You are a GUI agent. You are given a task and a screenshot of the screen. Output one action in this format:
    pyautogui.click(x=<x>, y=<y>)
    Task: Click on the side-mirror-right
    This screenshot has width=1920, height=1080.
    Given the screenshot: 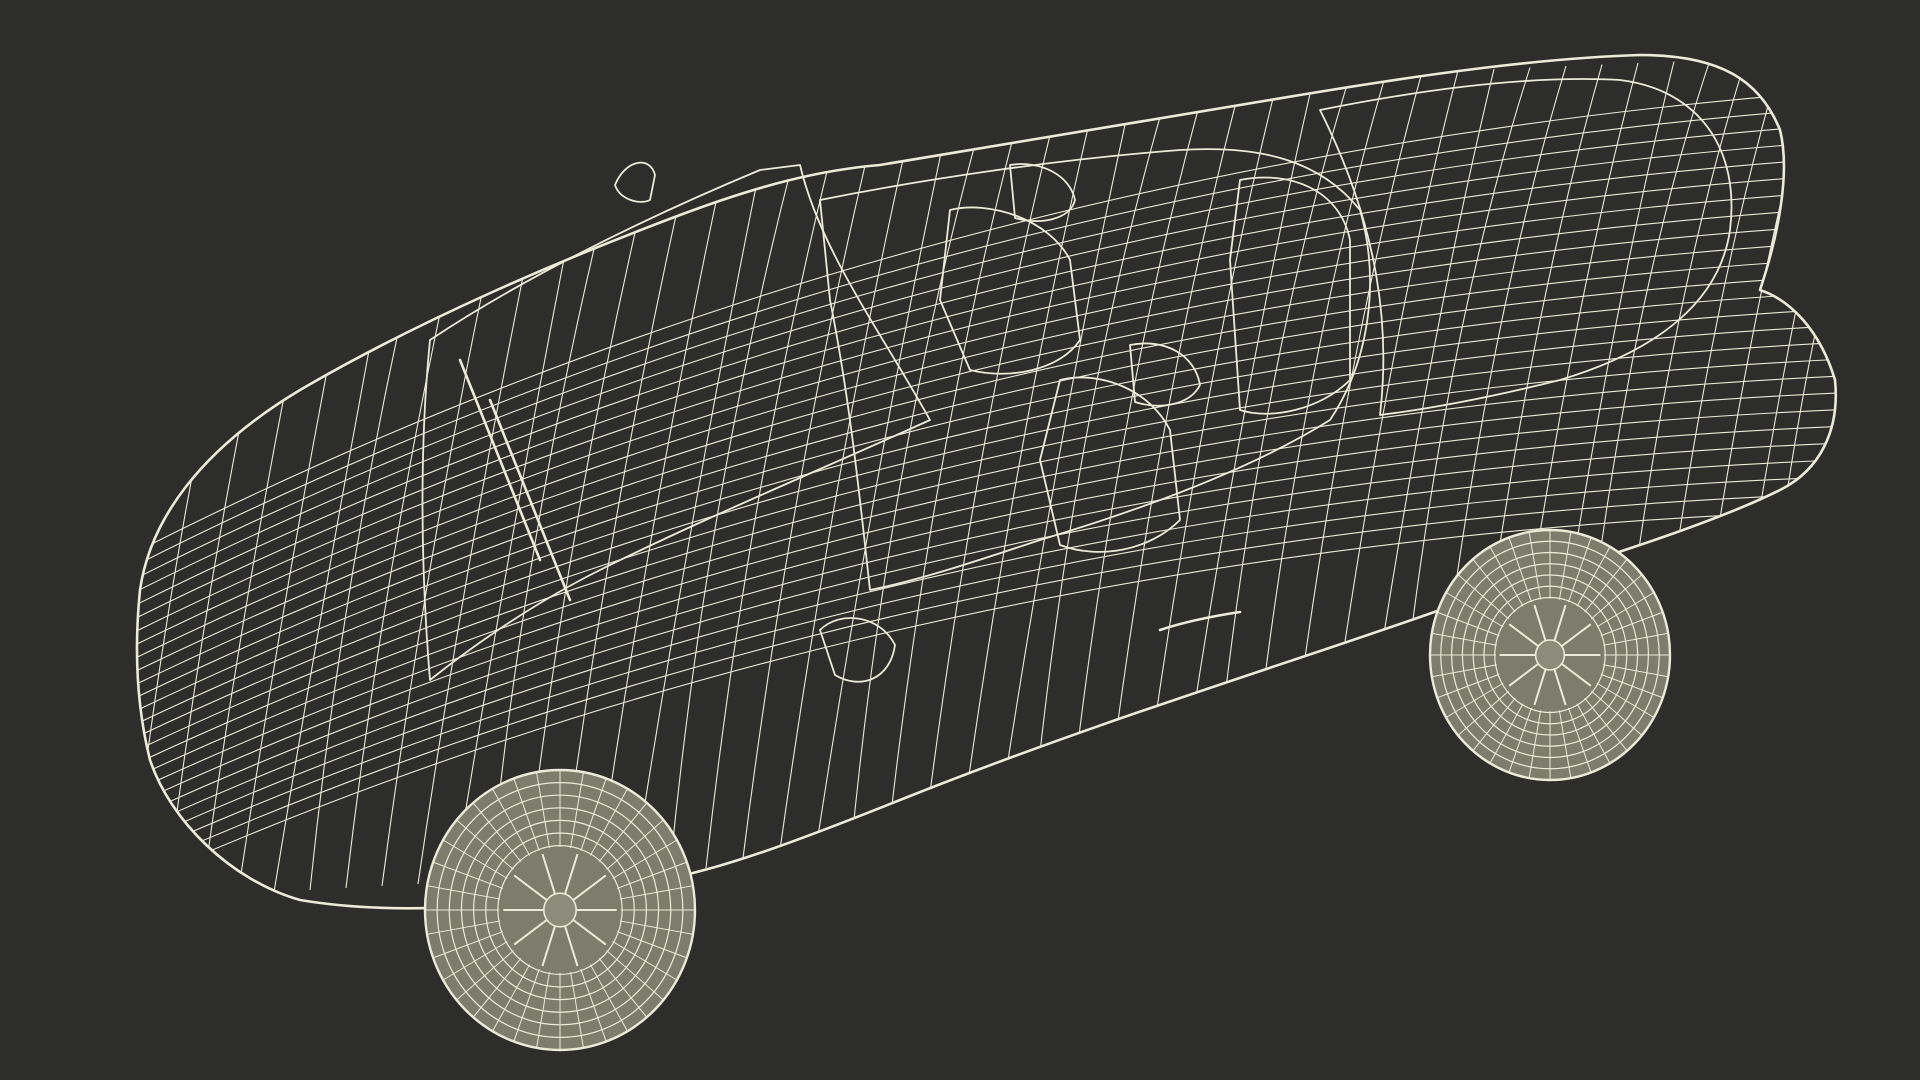 What is the action you would take?
    pyautogui.click(x=857, y=650)
    